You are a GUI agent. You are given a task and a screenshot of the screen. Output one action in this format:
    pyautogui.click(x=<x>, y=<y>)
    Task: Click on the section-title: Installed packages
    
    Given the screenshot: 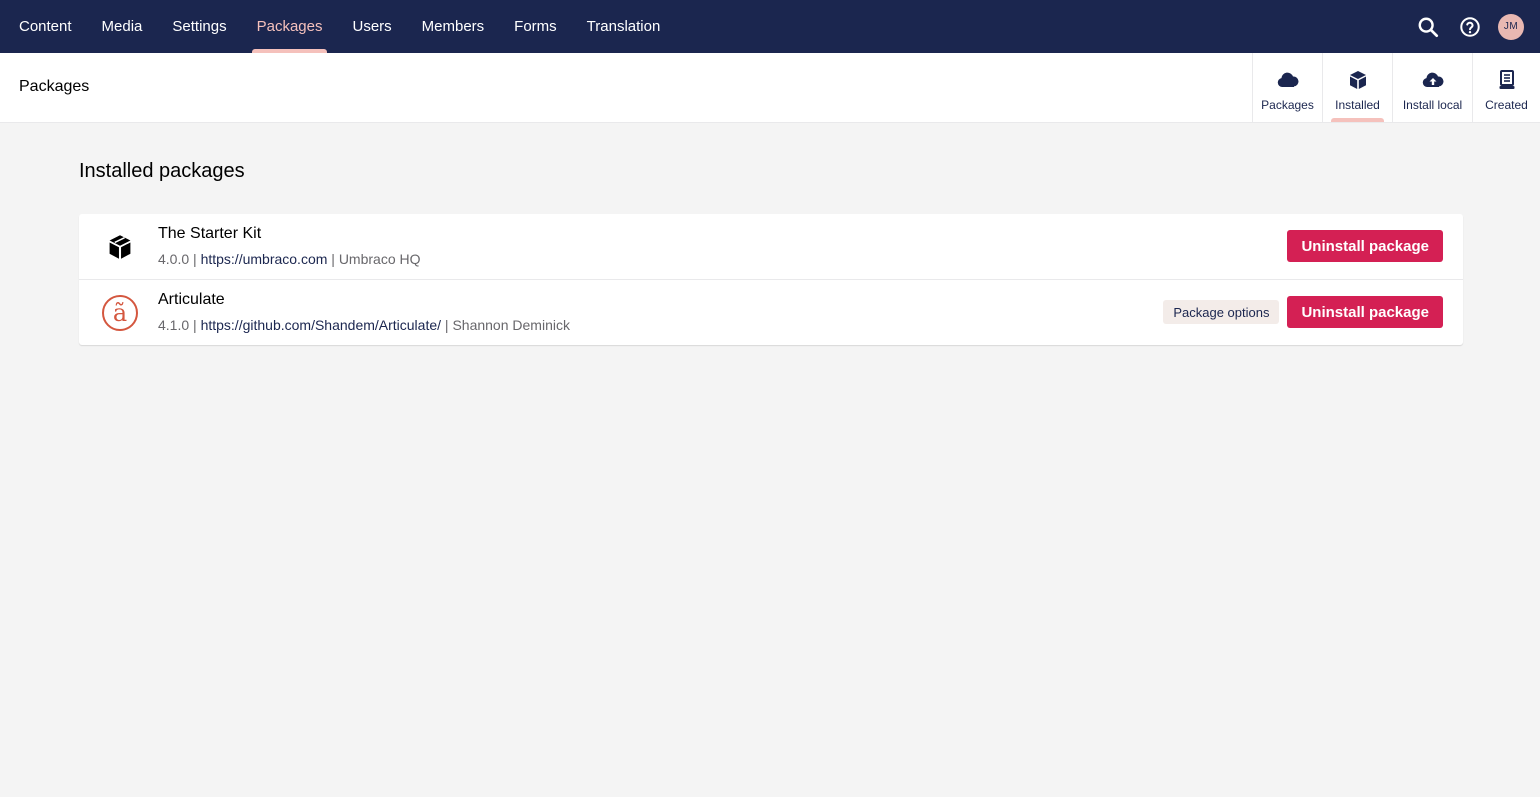 What is the action you would take?
    pyautogui.click(x=162, y=171)
    